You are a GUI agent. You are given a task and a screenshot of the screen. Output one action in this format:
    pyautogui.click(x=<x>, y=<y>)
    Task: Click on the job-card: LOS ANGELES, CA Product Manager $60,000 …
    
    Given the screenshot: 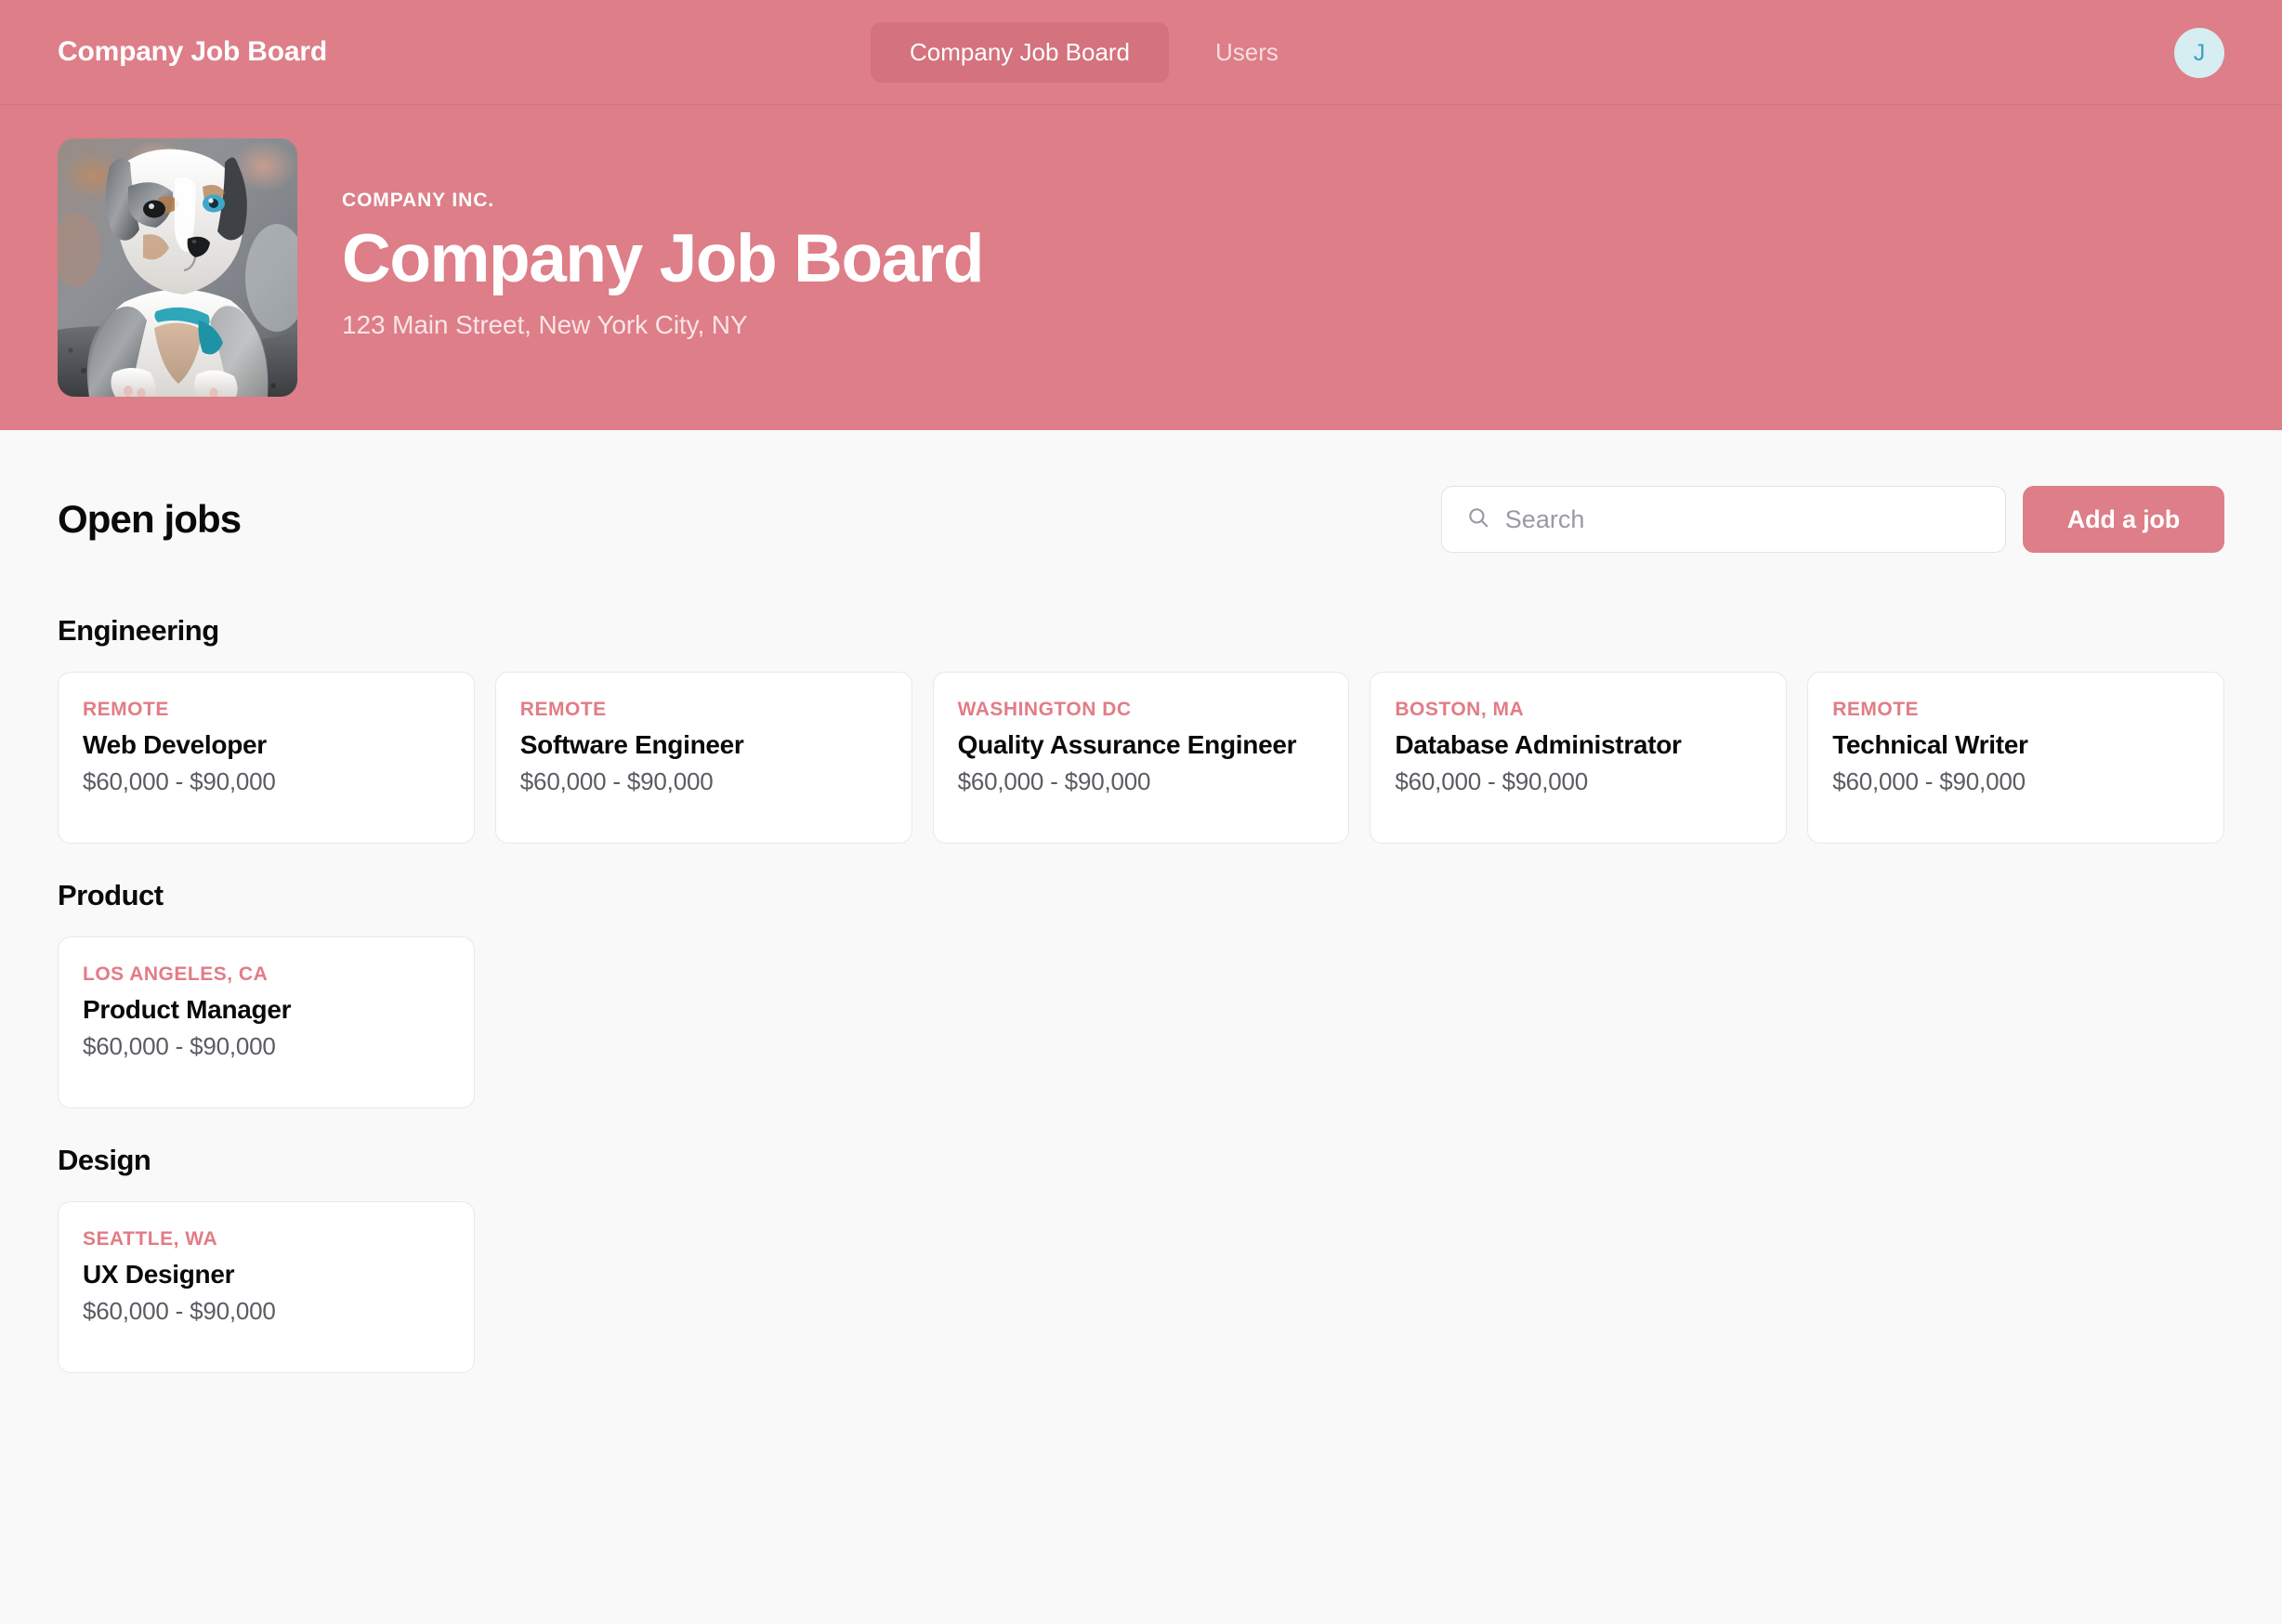 What is the action you would take?
    pyautogui.click(x=266, y=1022)
    